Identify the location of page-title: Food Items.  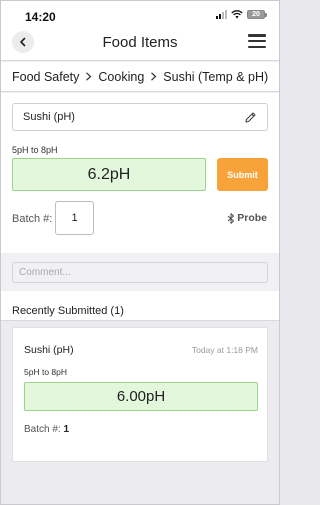
(140, 42).